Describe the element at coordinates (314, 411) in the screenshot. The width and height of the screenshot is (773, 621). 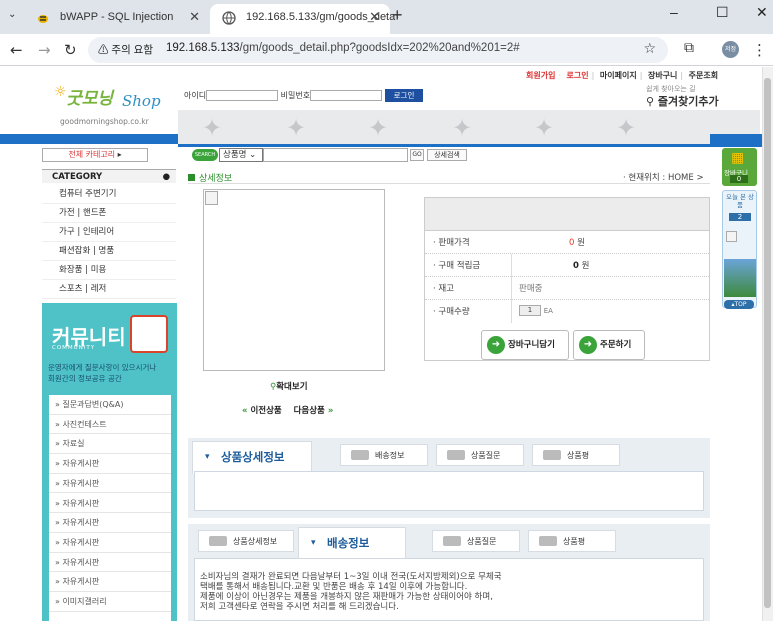
I see `next-product-link: 다음상품 »` at that location.